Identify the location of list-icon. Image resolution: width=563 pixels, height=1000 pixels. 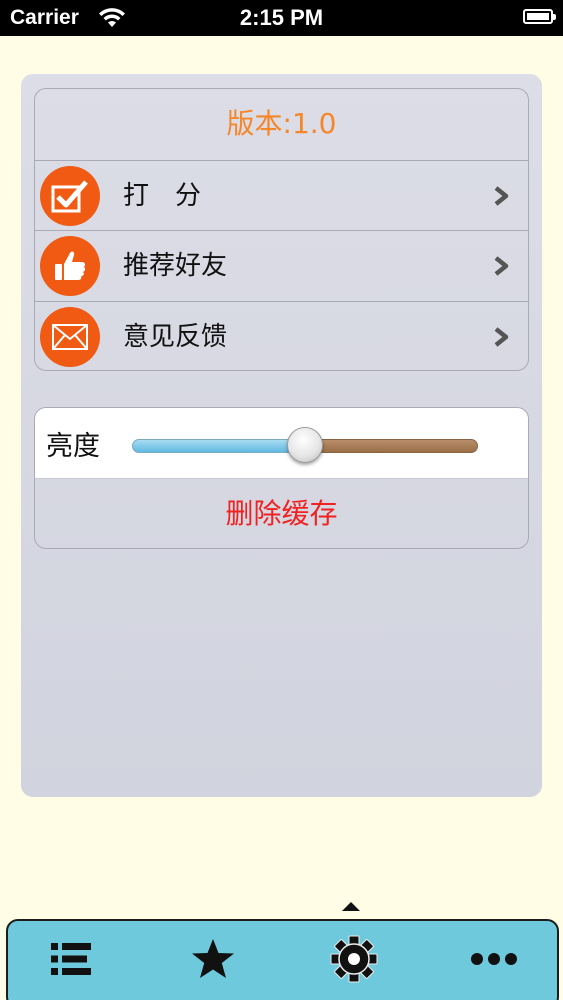
(71, 959).